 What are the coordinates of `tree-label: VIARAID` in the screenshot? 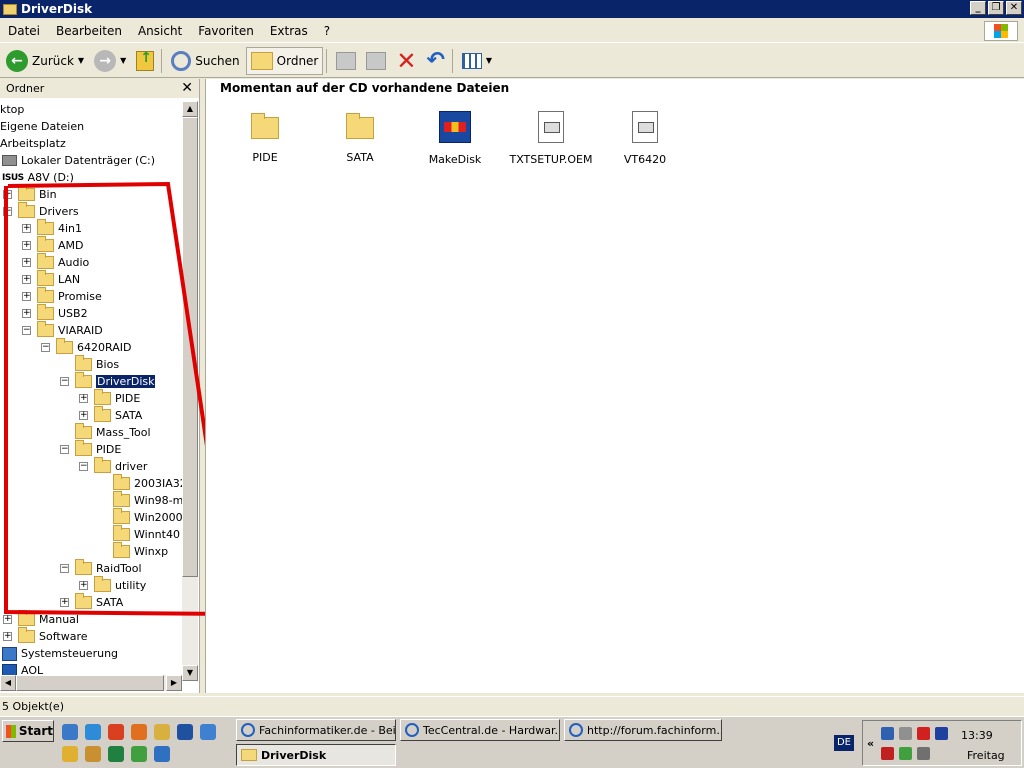 It's located at (80, 330).